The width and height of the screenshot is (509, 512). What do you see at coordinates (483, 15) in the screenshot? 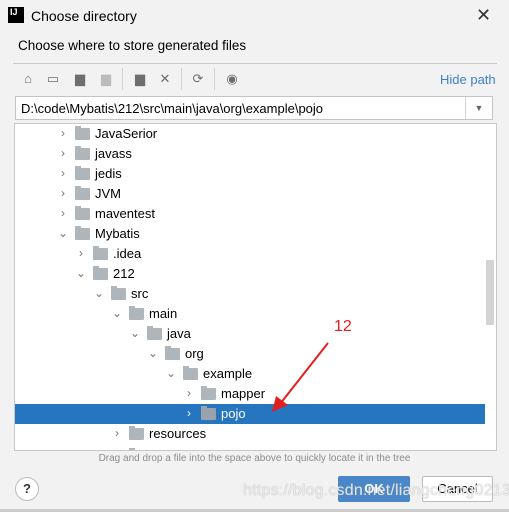
I see `close-icon: ✕` at bounding box center [483, 15].